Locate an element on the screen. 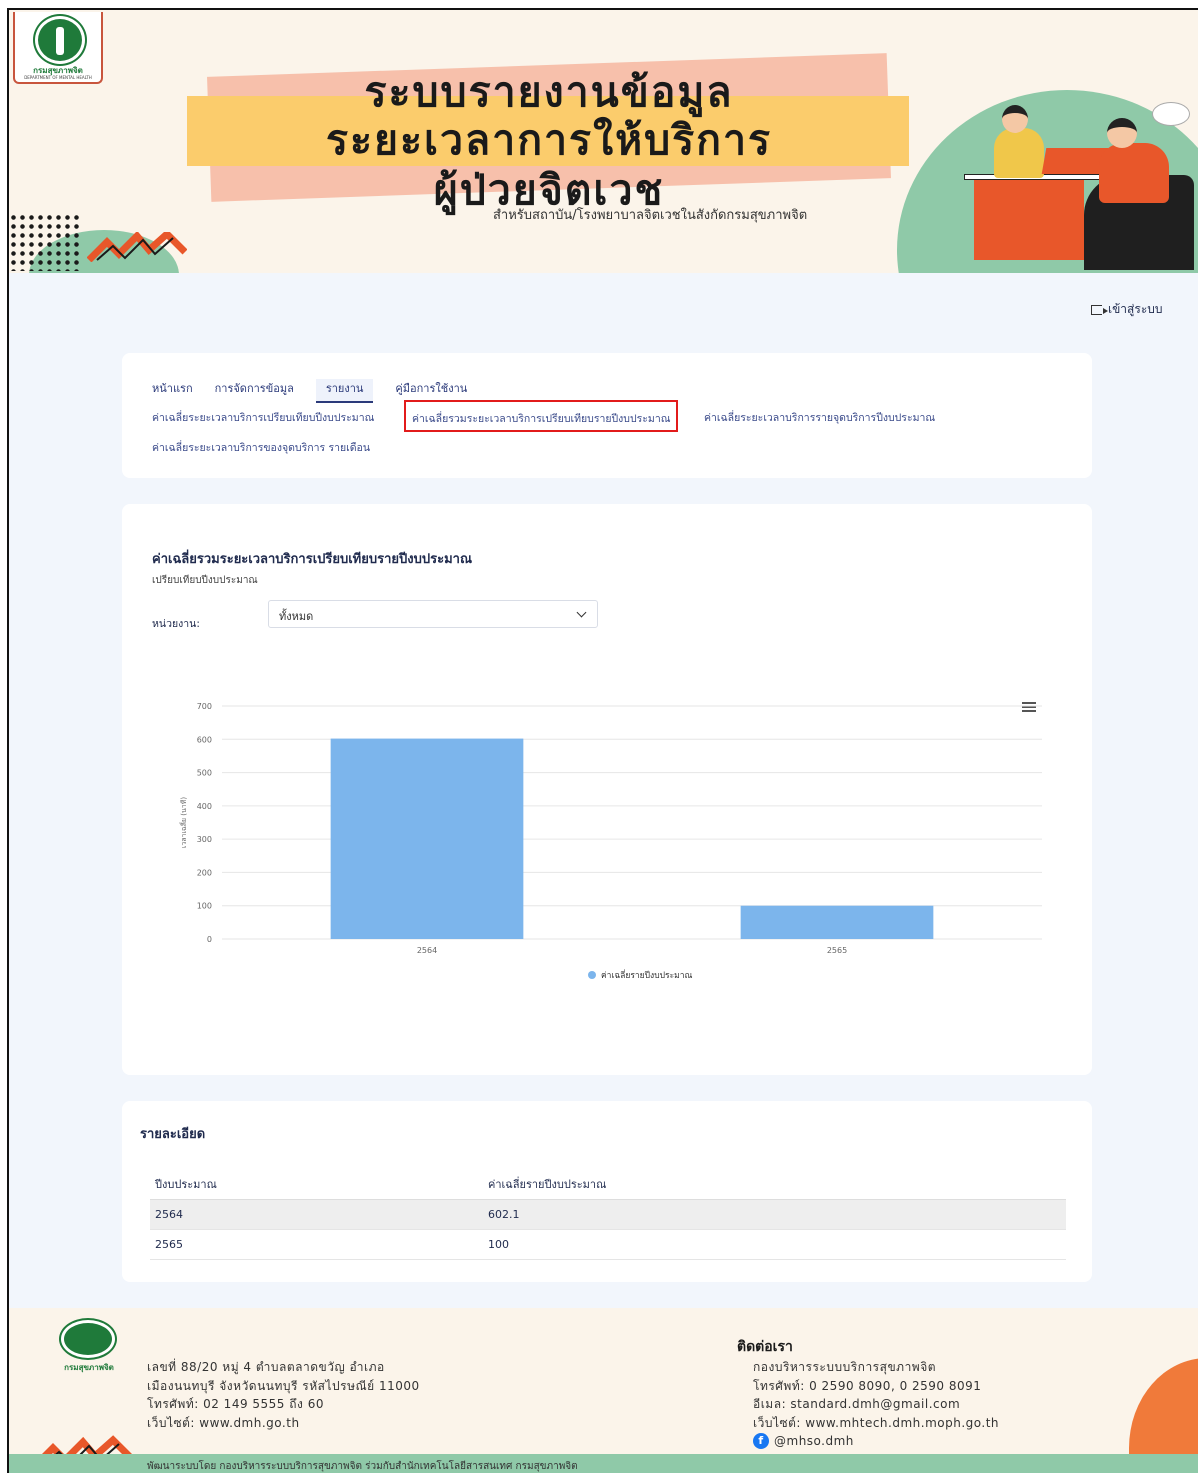 The width and height of the screenshot is (1198, 1473). footer-emblem-icon is located at coordinates (88, 1339).